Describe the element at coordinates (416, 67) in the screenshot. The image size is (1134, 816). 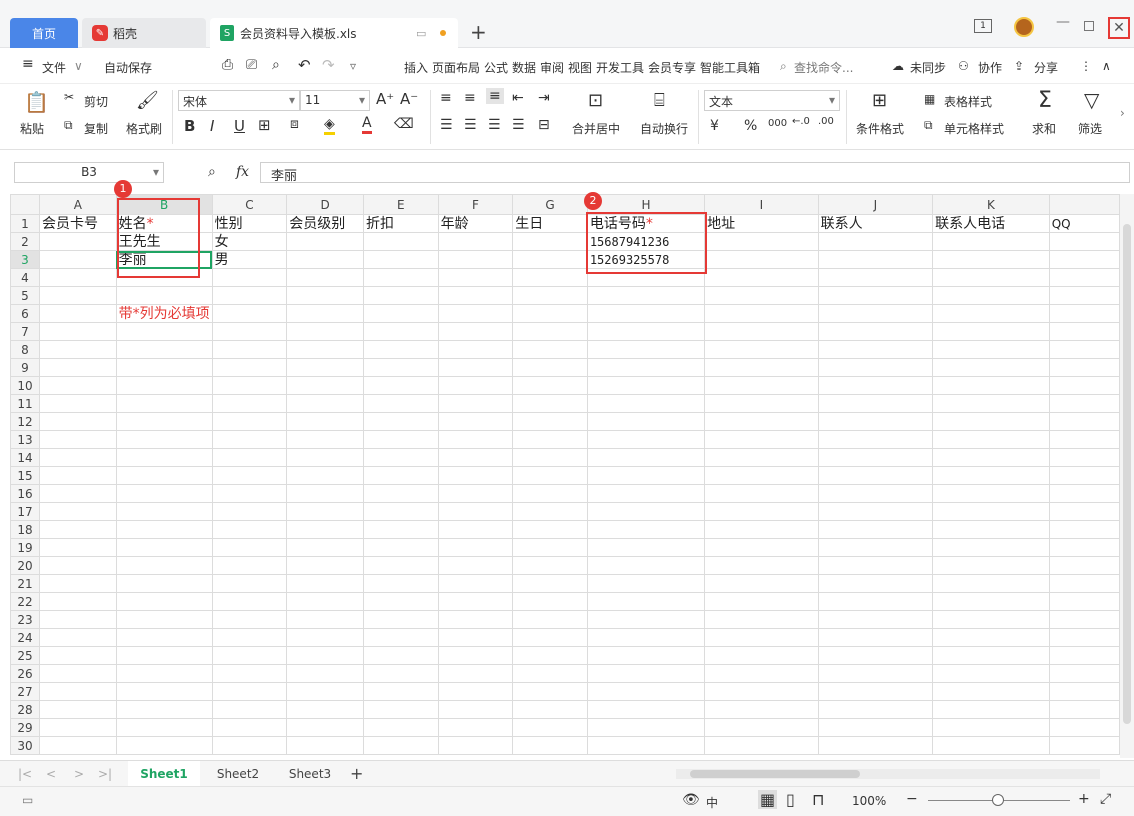
I see `menu-item-insert: 插入` at that location.